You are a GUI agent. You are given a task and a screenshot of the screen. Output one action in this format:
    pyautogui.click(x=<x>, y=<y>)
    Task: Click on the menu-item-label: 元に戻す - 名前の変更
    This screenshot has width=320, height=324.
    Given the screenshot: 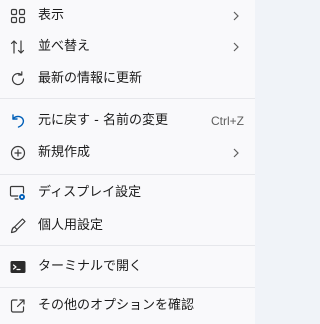 What is the action you would take?
    pyautogui.click(x=103, y=120)
    